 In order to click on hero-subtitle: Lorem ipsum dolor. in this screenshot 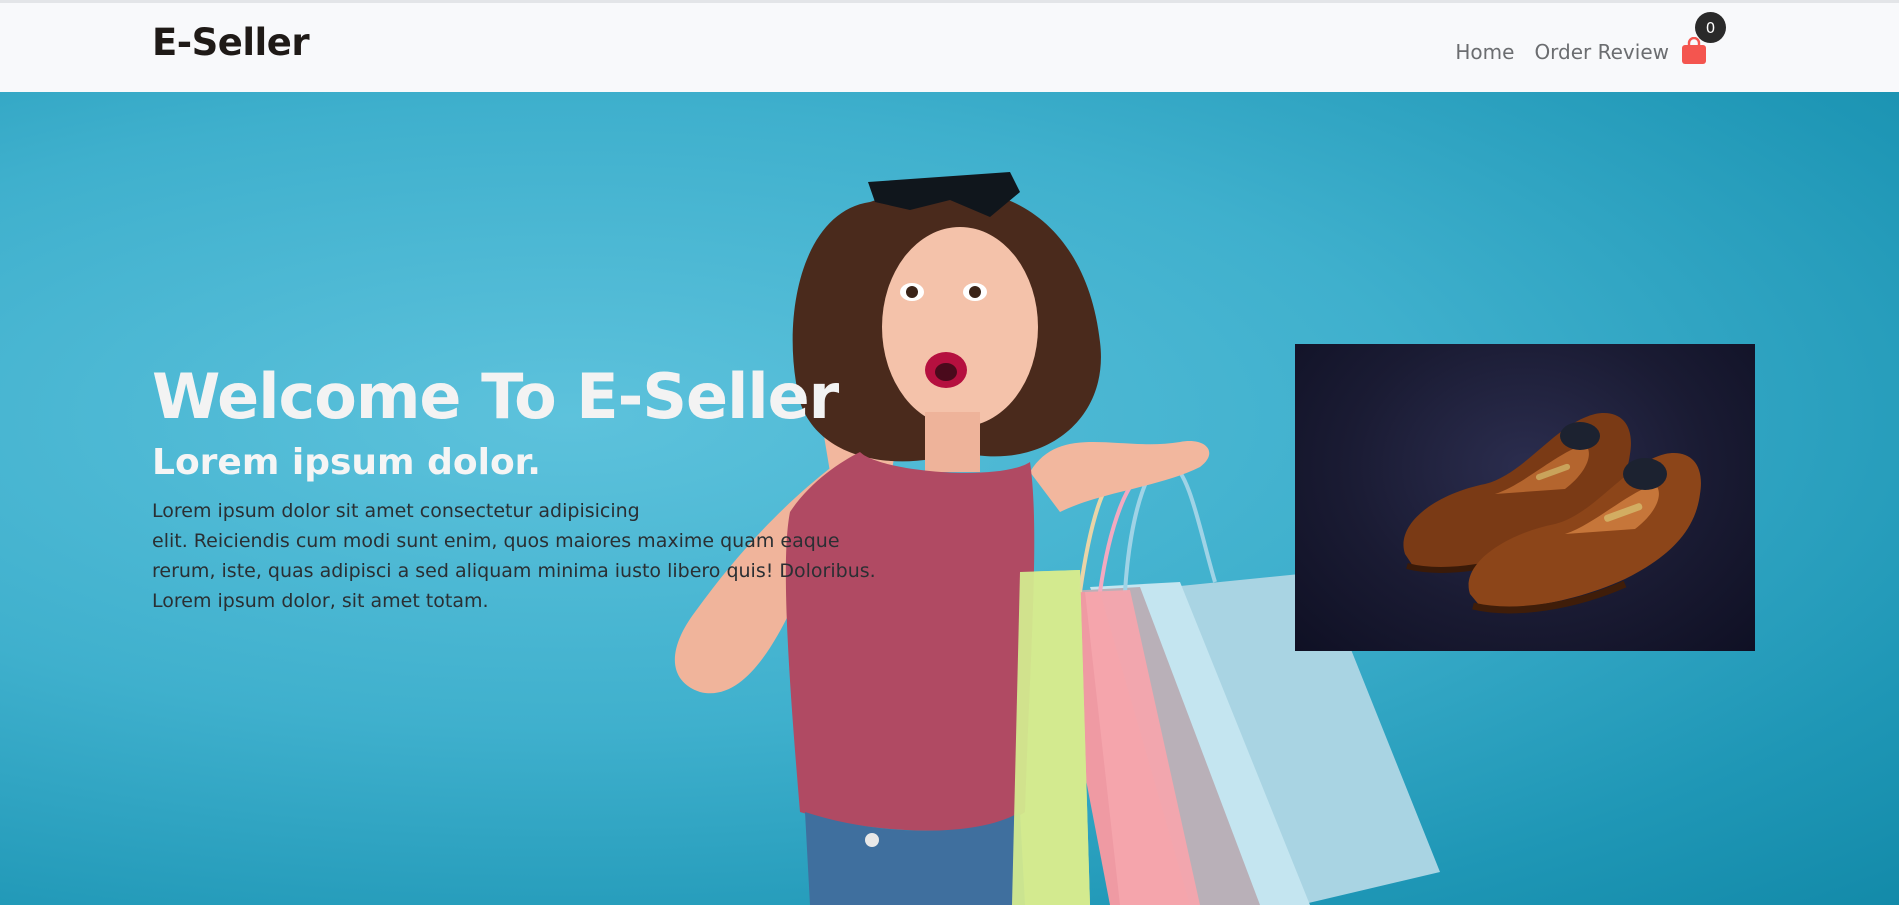, I will do `click(346, 462)`.